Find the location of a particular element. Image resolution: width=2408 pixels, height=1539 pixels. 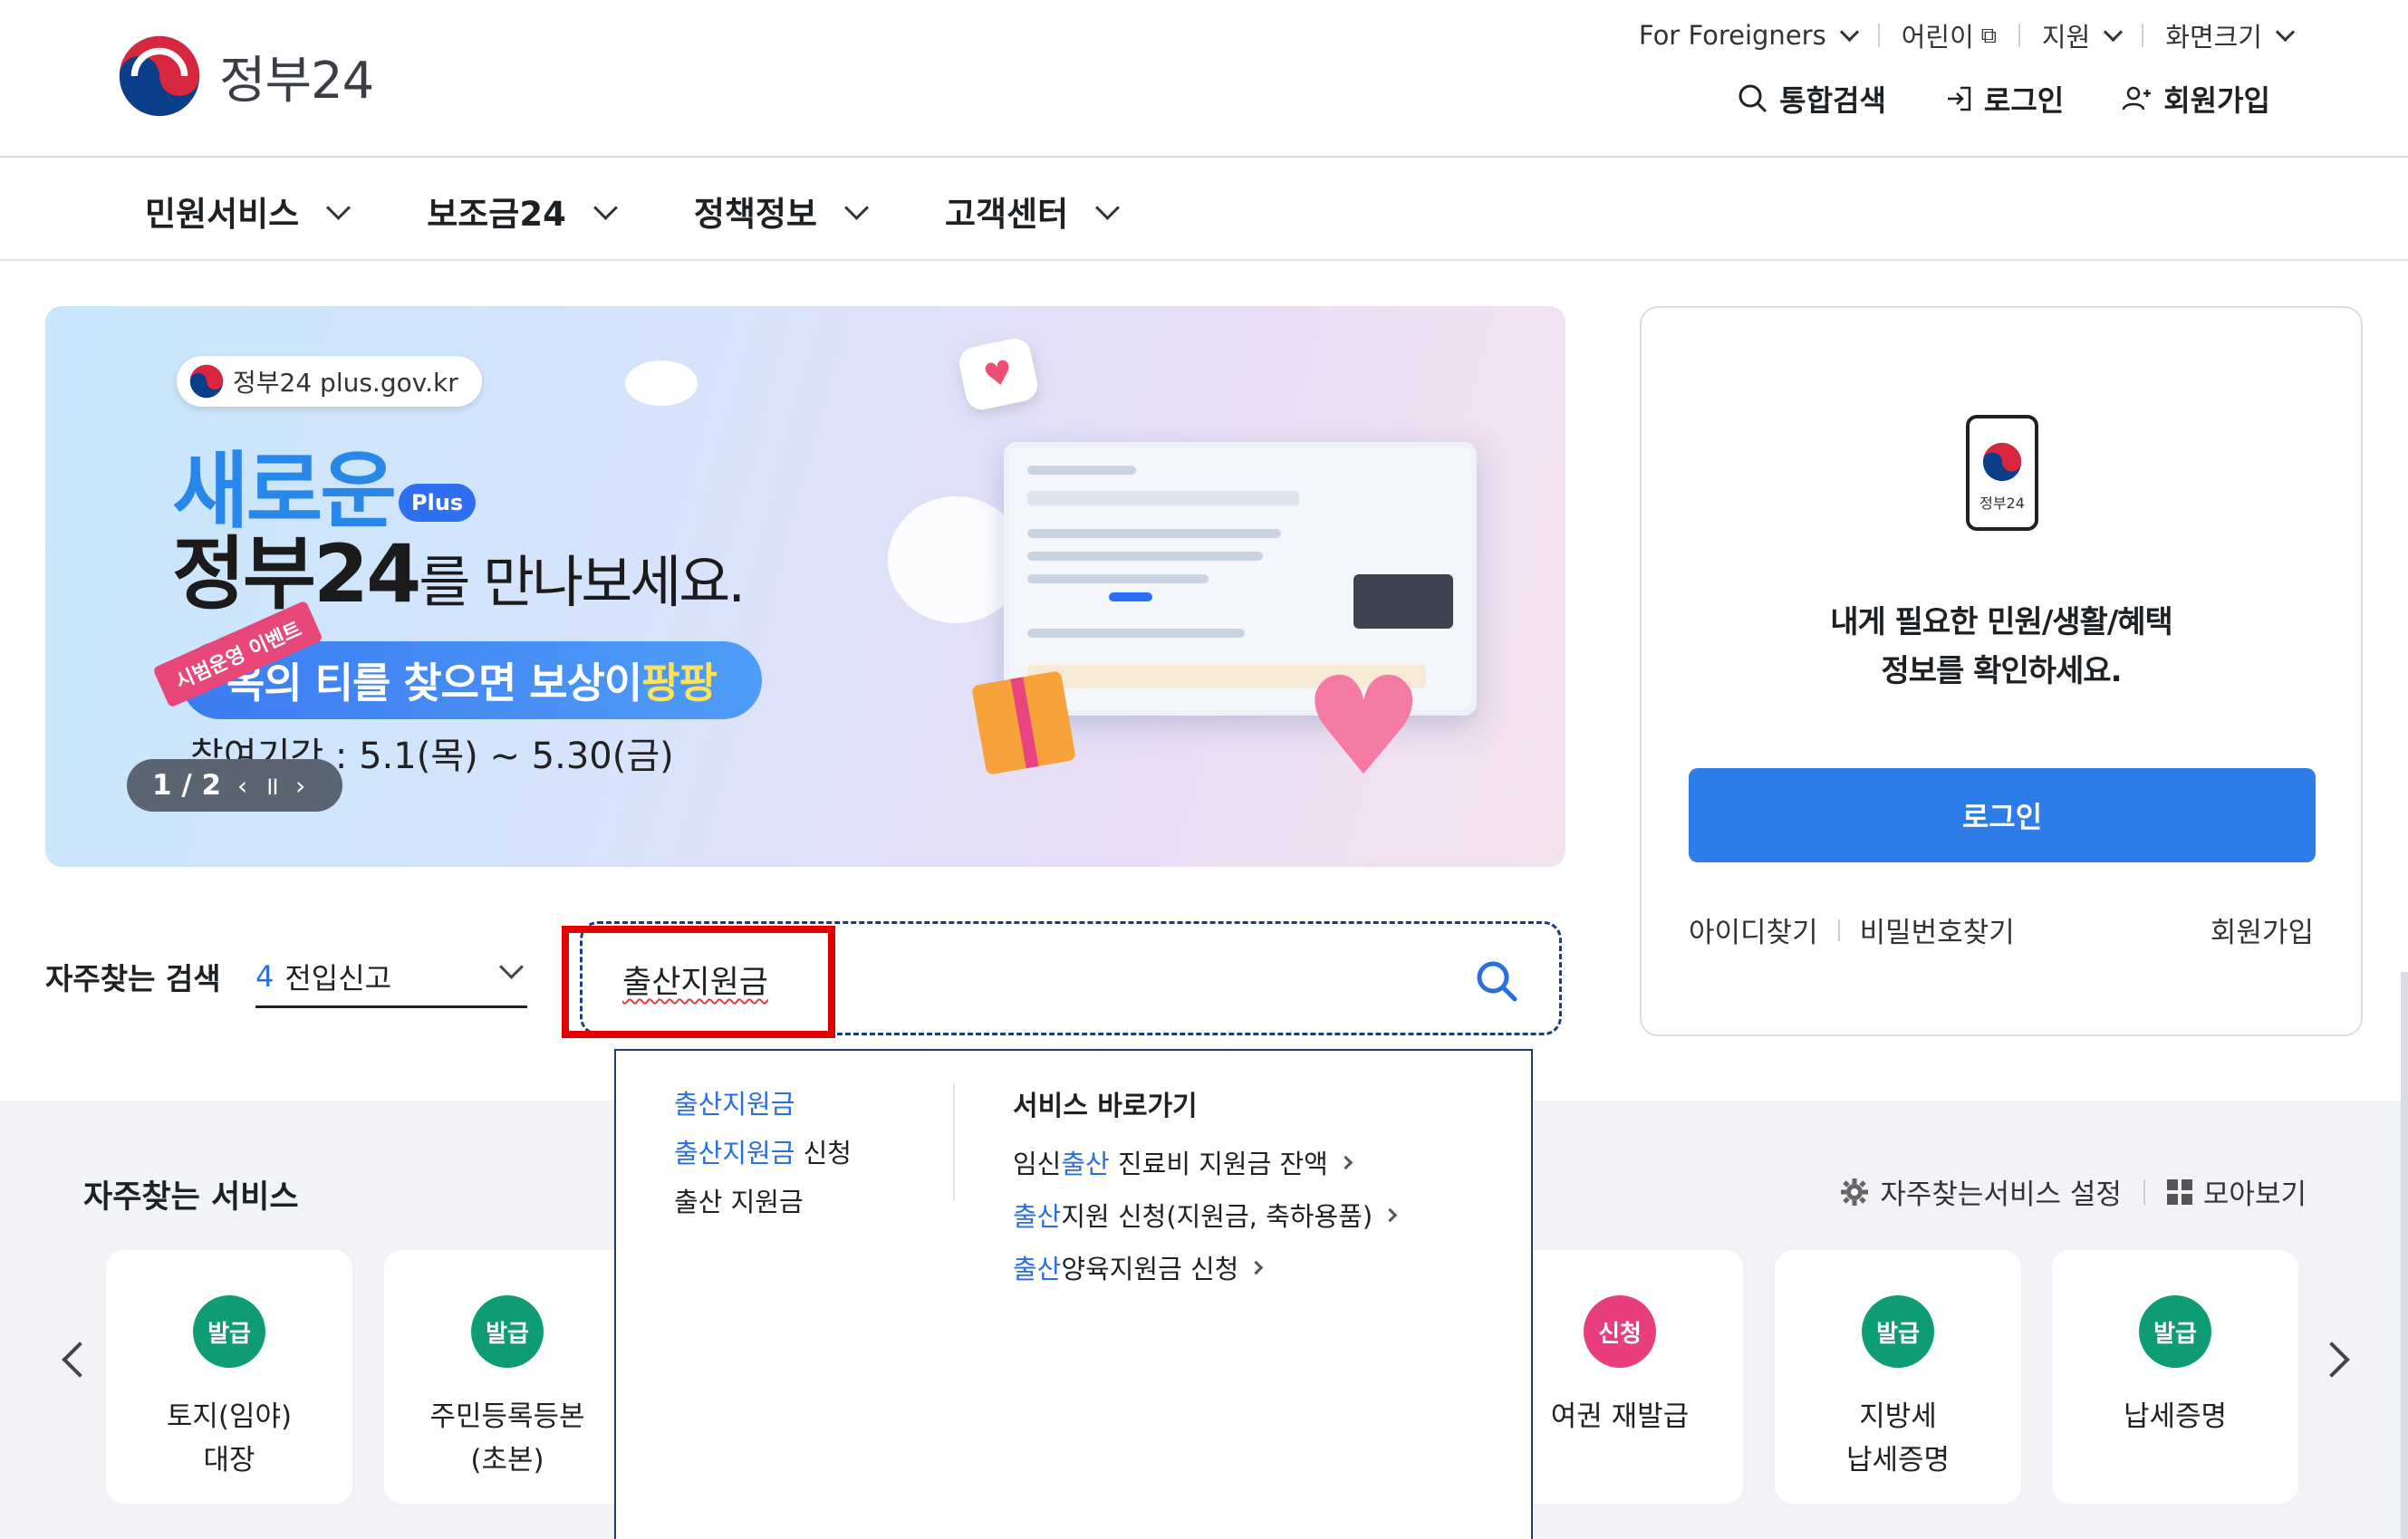

integrated-search-button: 통합검색 is located at coordinates (1812, 99).